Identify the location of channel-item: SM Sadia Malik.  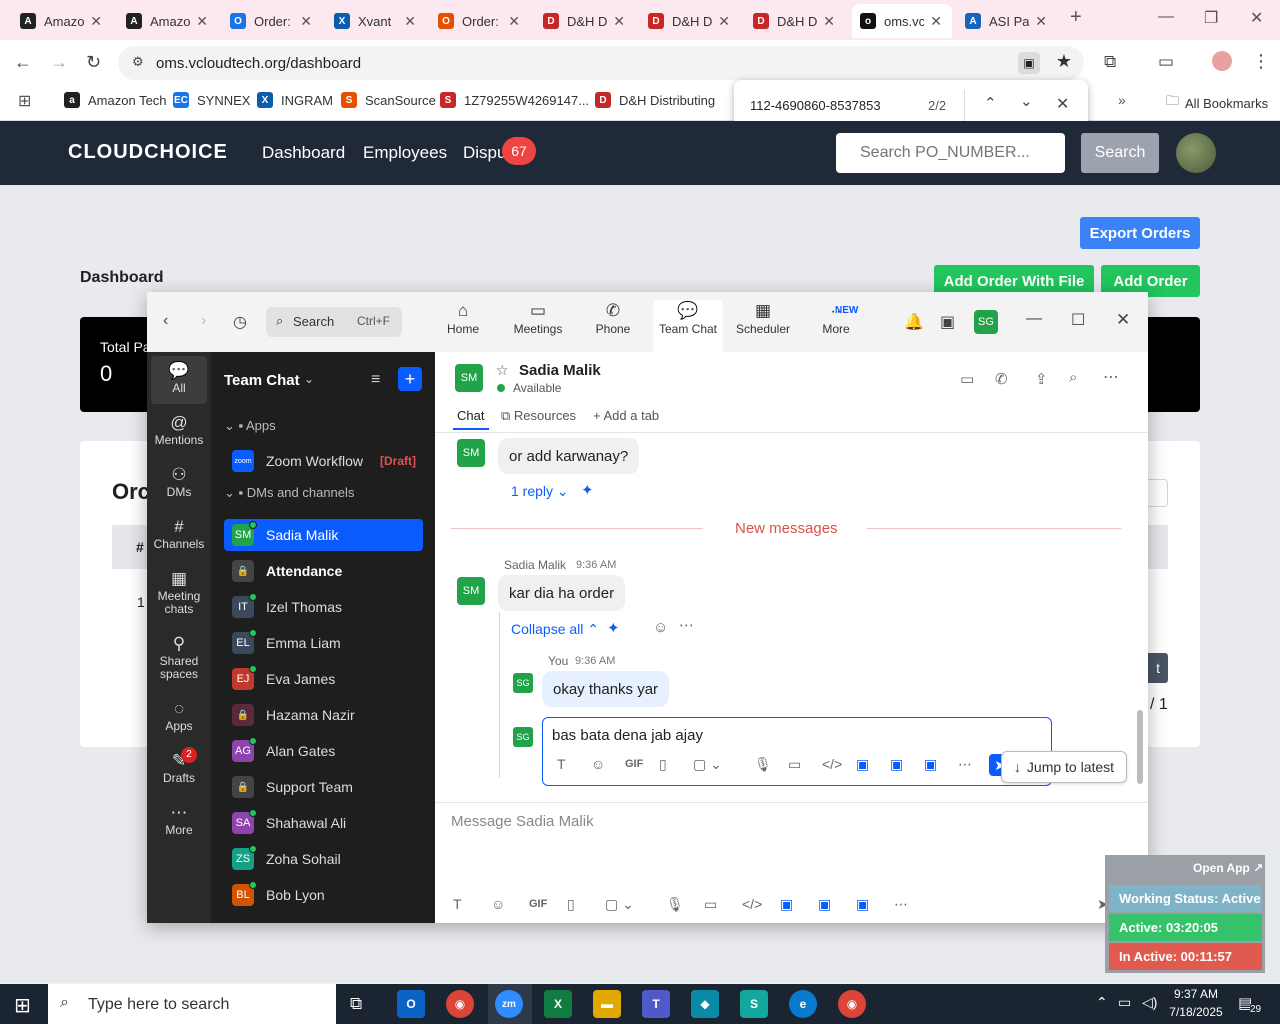
(323, 535).